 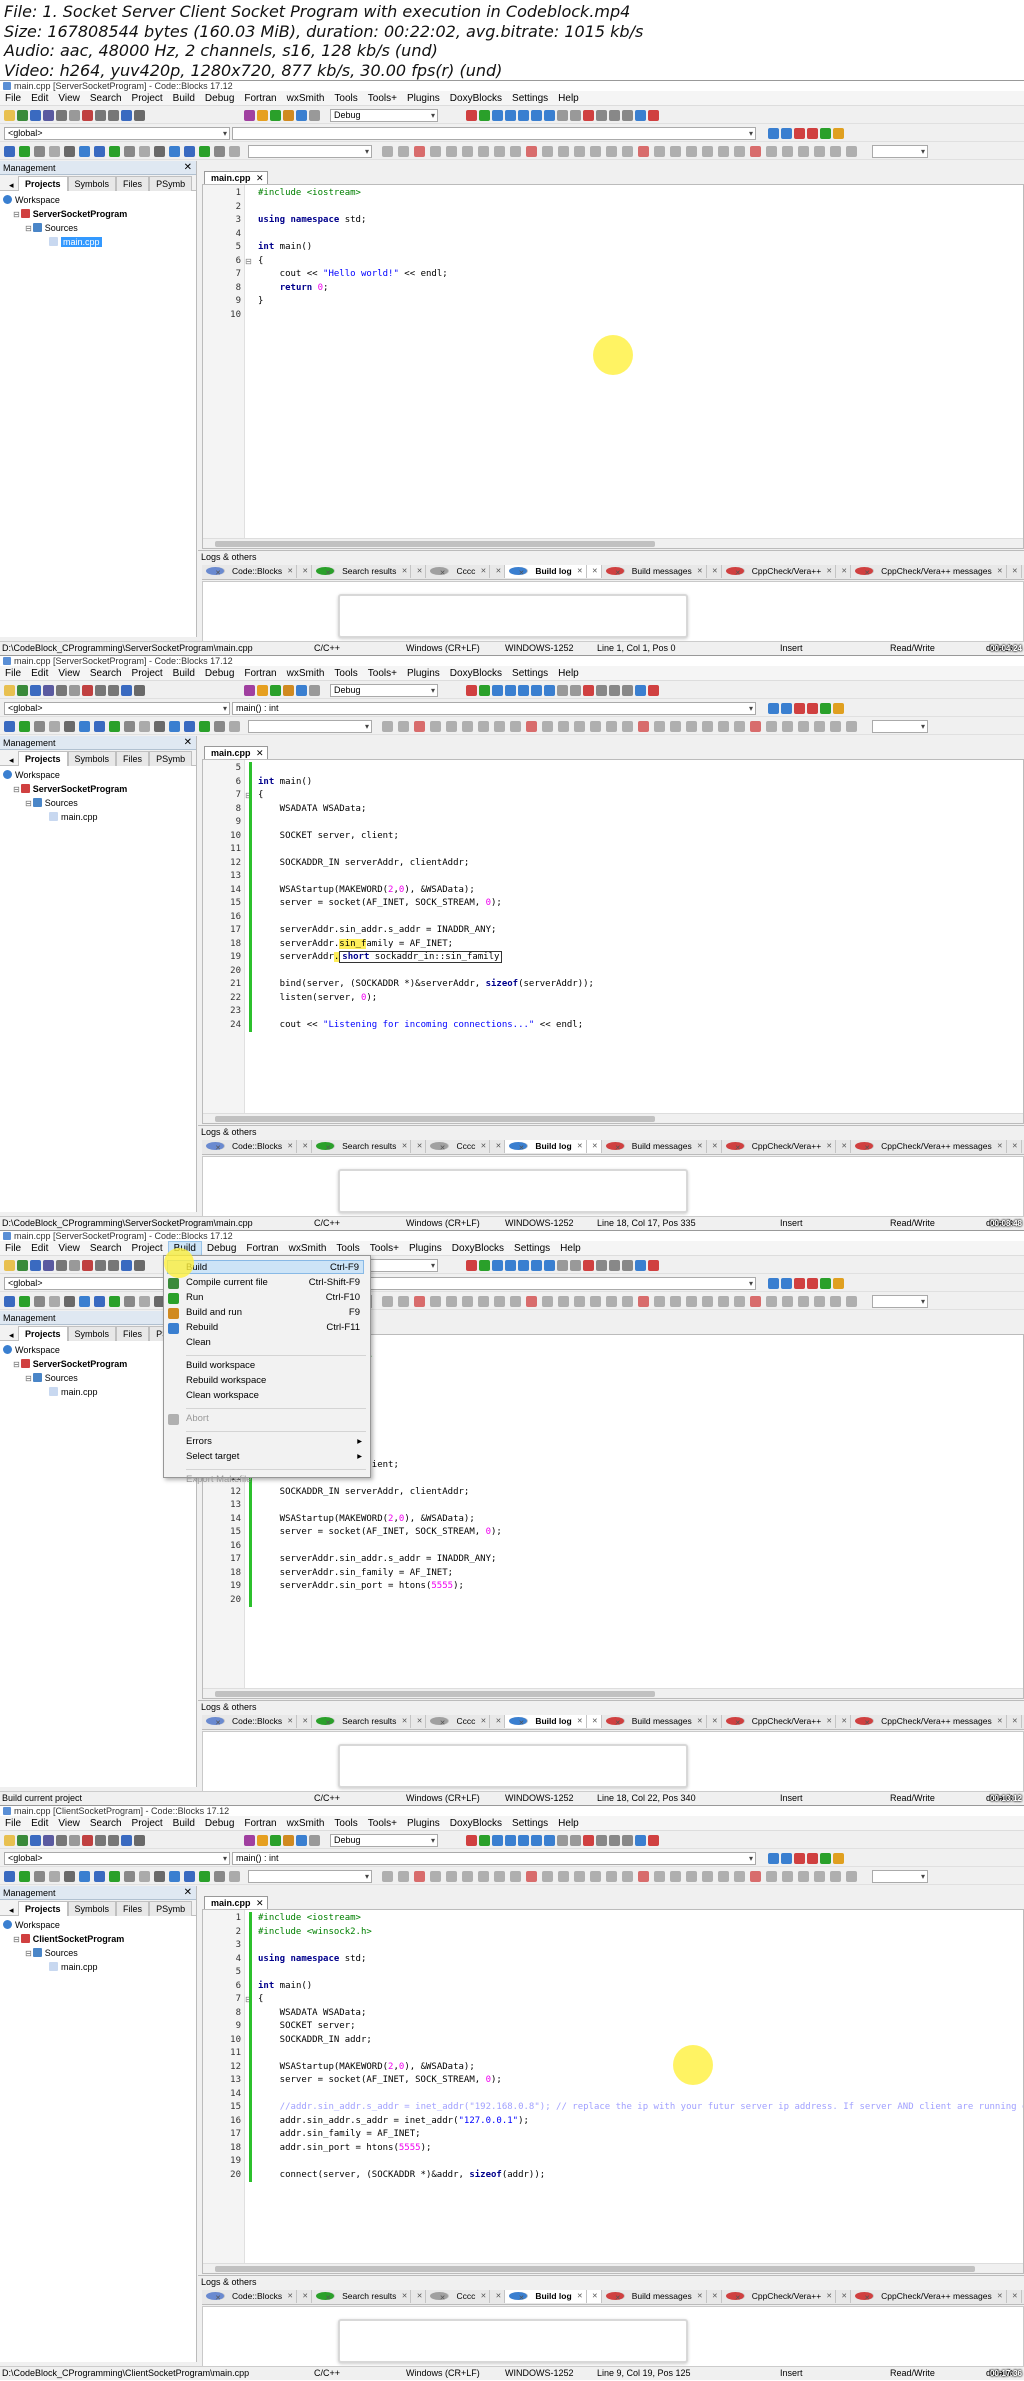 I want to click on tab-scroll-left-icon: ◂, so click(x=11, y=1335).